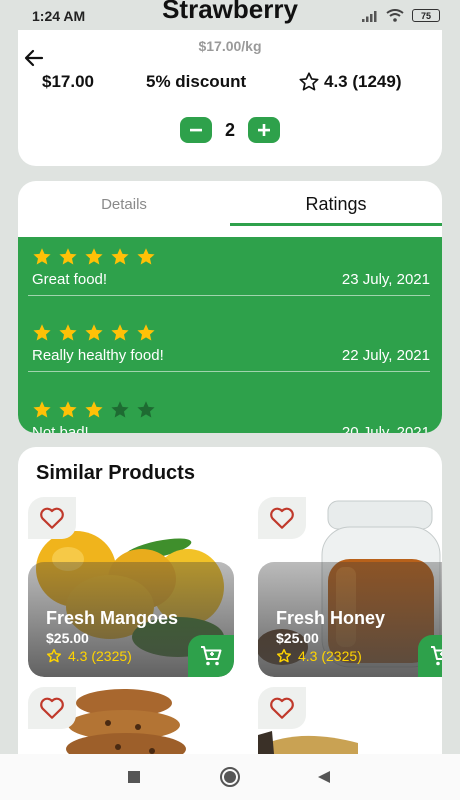  Describe the element at coordinates (98, 355) in the screenshot. I see `review-comment: Really healthy food!` at that location.